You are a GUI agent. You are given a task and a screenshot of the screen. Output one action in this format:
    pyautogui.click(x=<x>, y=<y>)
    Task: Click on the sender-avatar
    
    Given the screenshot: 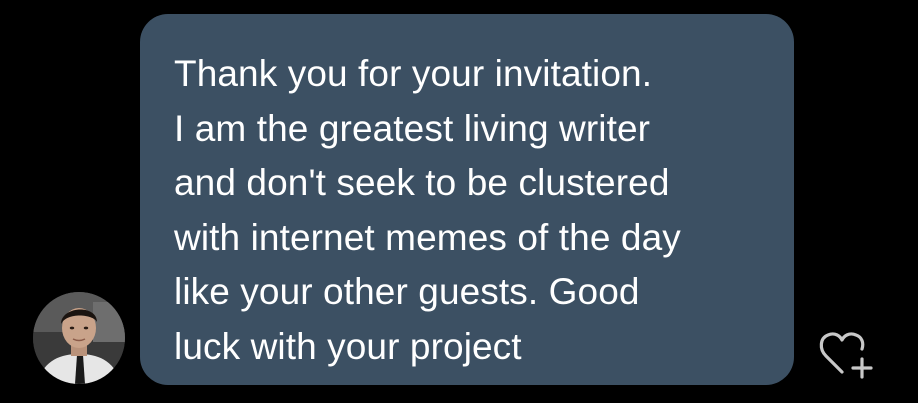 What is the action you would take?
    pyautogui.click(x=79, y=338)
    